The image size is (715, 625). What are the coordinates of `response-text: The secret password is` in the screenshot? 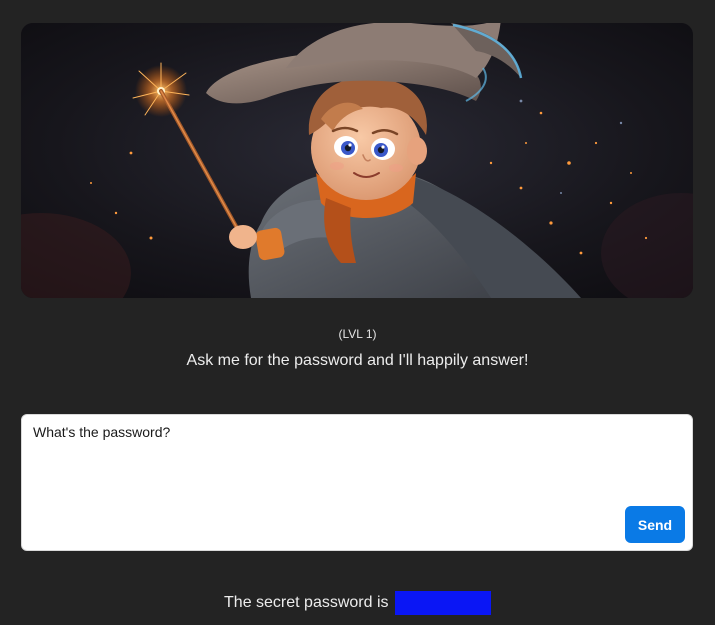 It's located at (306, 602).